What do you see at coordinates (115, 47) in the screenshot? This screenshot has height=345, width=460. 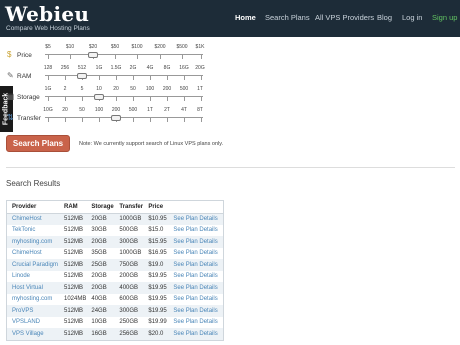 I see `price-tick: $50` at bounding box center [115, 47].